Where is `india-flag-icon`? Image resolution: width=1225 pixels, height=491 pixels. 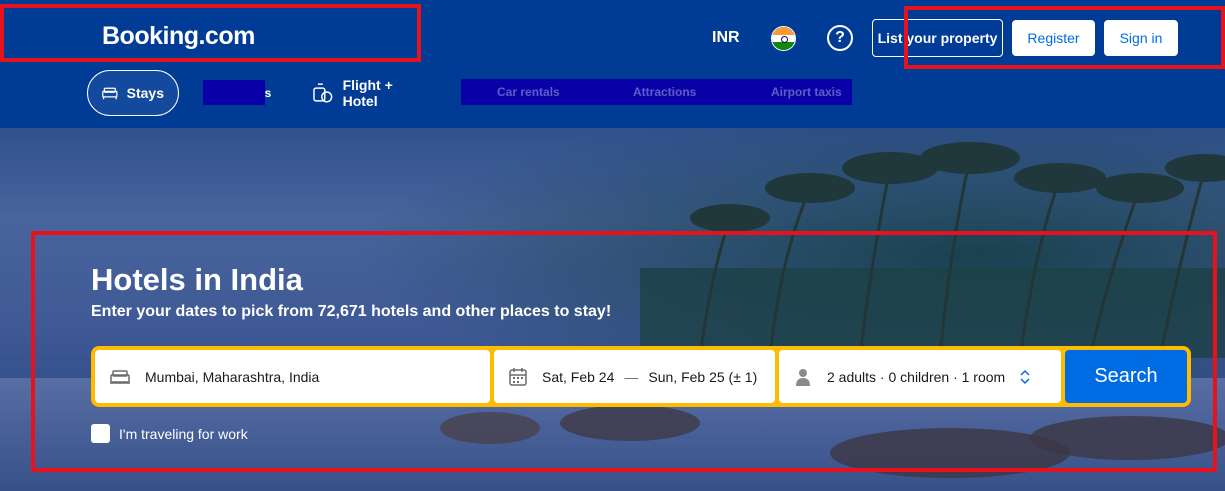
india-flag-icon is located at coordinates (783, 38).